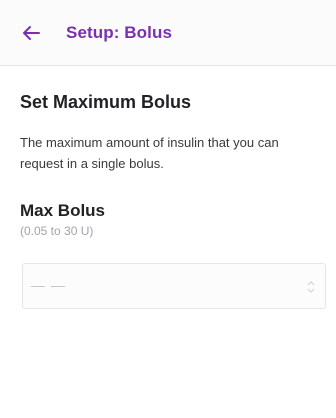 The width and height of the screenshot is (336, 418). What do you see at coordinates (119, 32) in the screenshot?
I see `page-title: Setup: Bolus` at bounding box center [119, 32].